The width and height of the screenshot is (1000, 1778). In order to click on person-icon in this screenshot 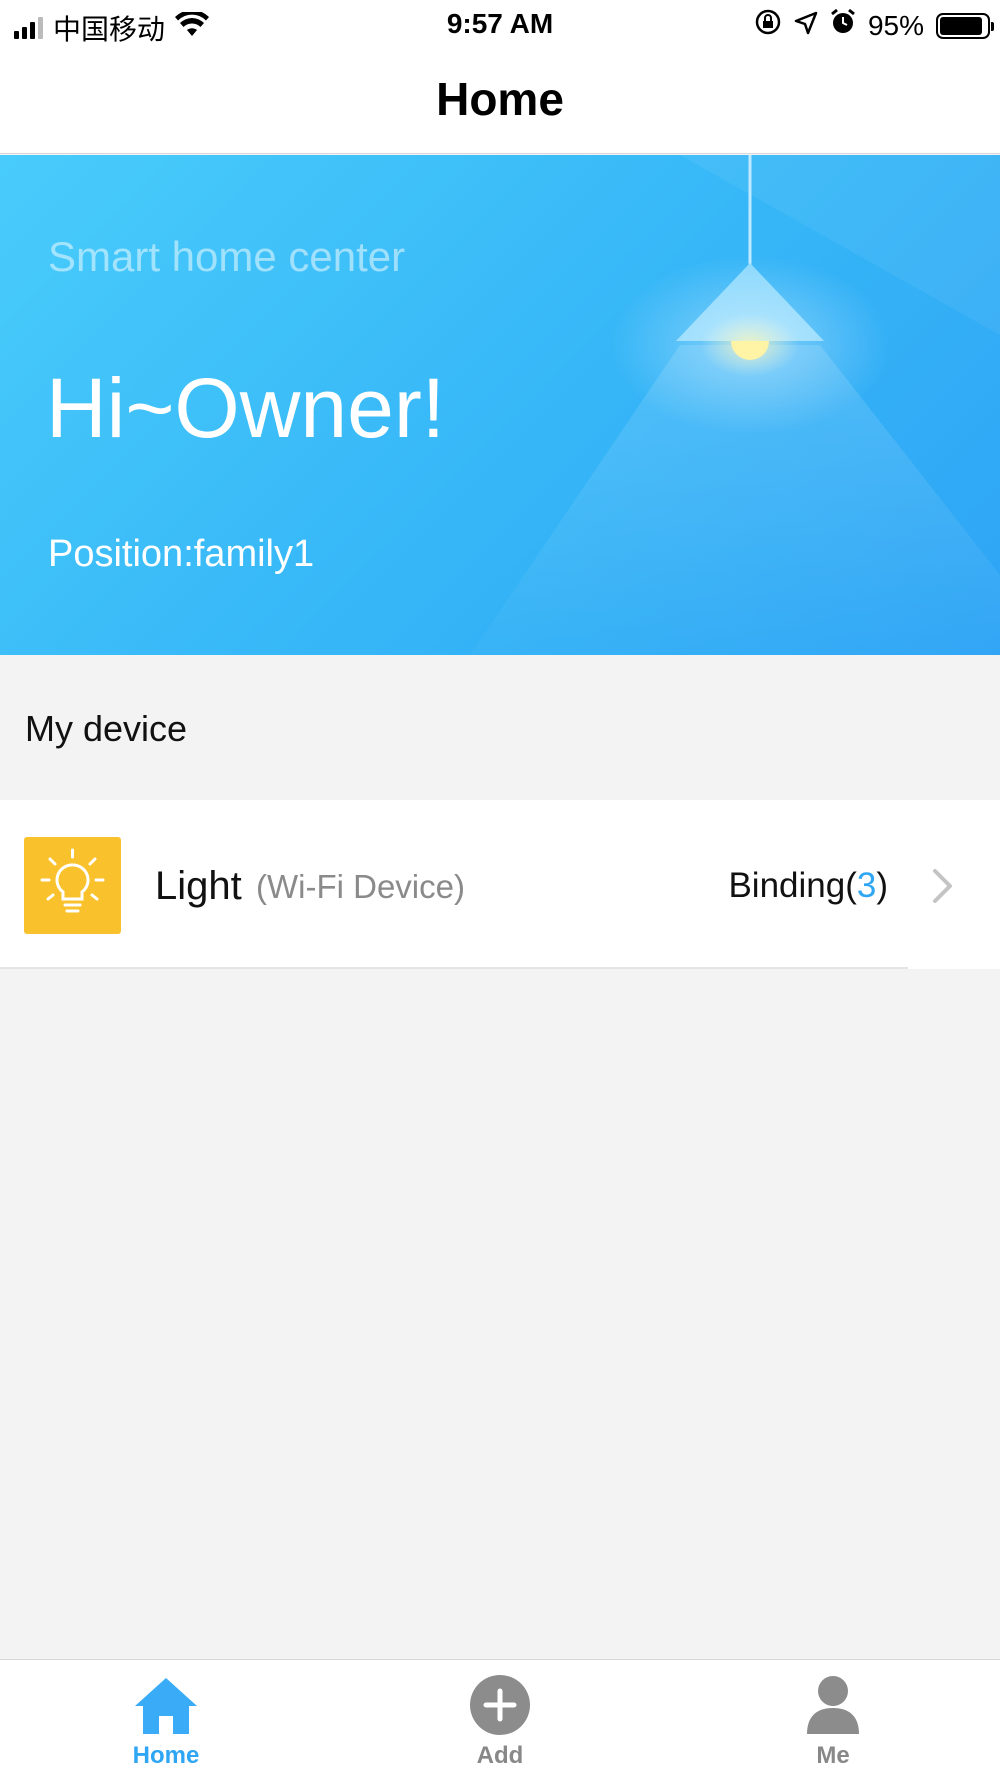, I will do `click(833, 1705)`.